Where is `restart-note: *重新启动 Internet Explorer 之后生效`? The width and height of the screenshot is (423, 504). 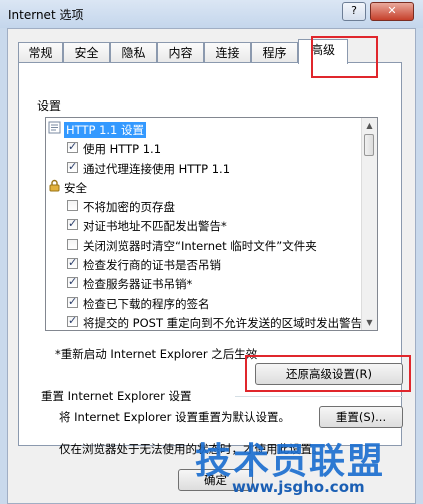 restart-note: *重新启动 Internet Explorer 之后生效 is located at coordinates (156, 354).